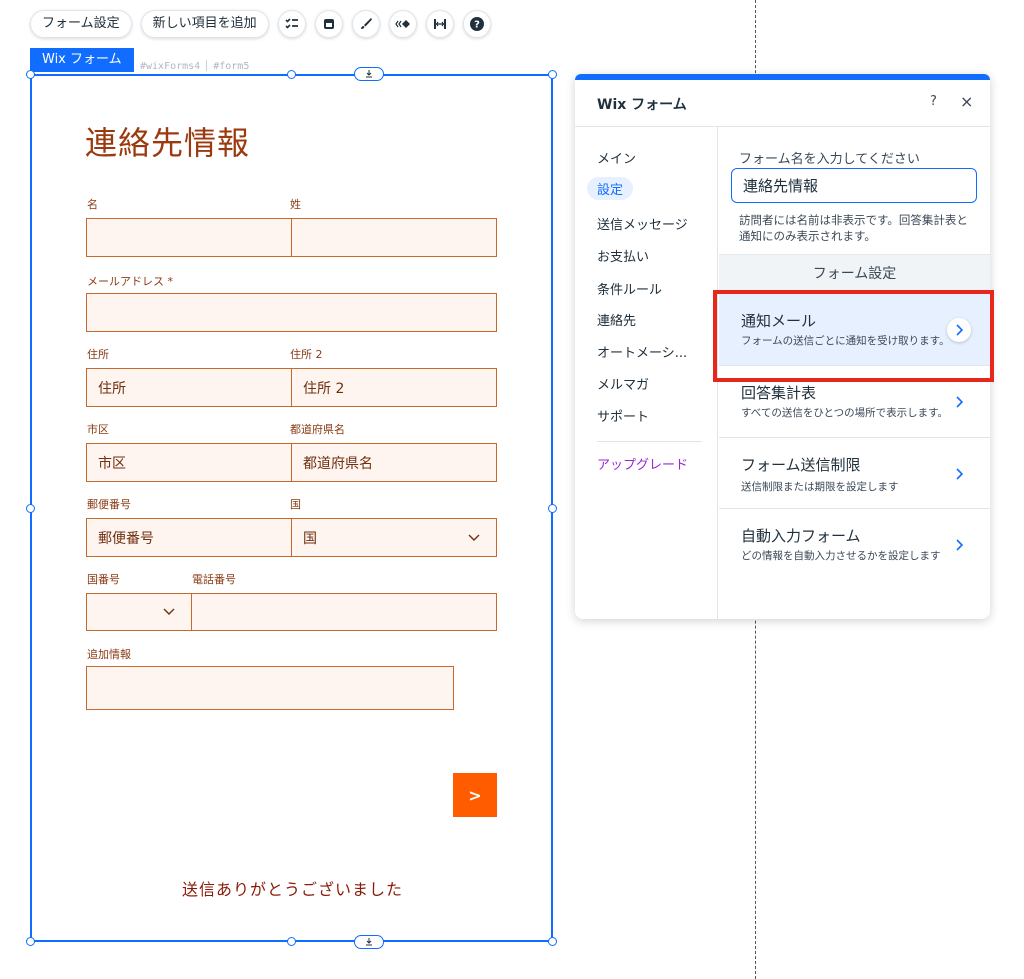 The height and width of the screenshot is (979, 1024). I want to click on nav-item-submit-message: 送信メッセージ, so click(642, 223).